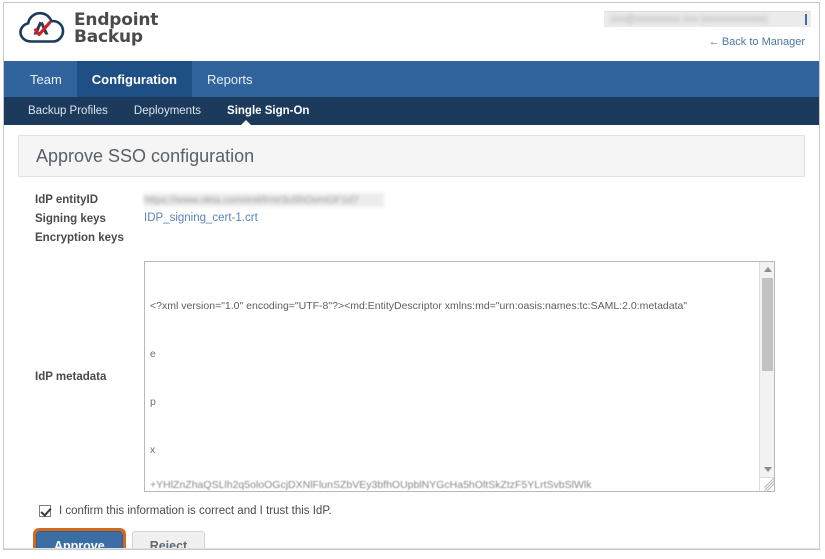 This screenshot has height=559, width=825. Describe the element at coordinates (411, 156) in the screenshot. I see `panel-header: Approve SSO configuration` at that location.